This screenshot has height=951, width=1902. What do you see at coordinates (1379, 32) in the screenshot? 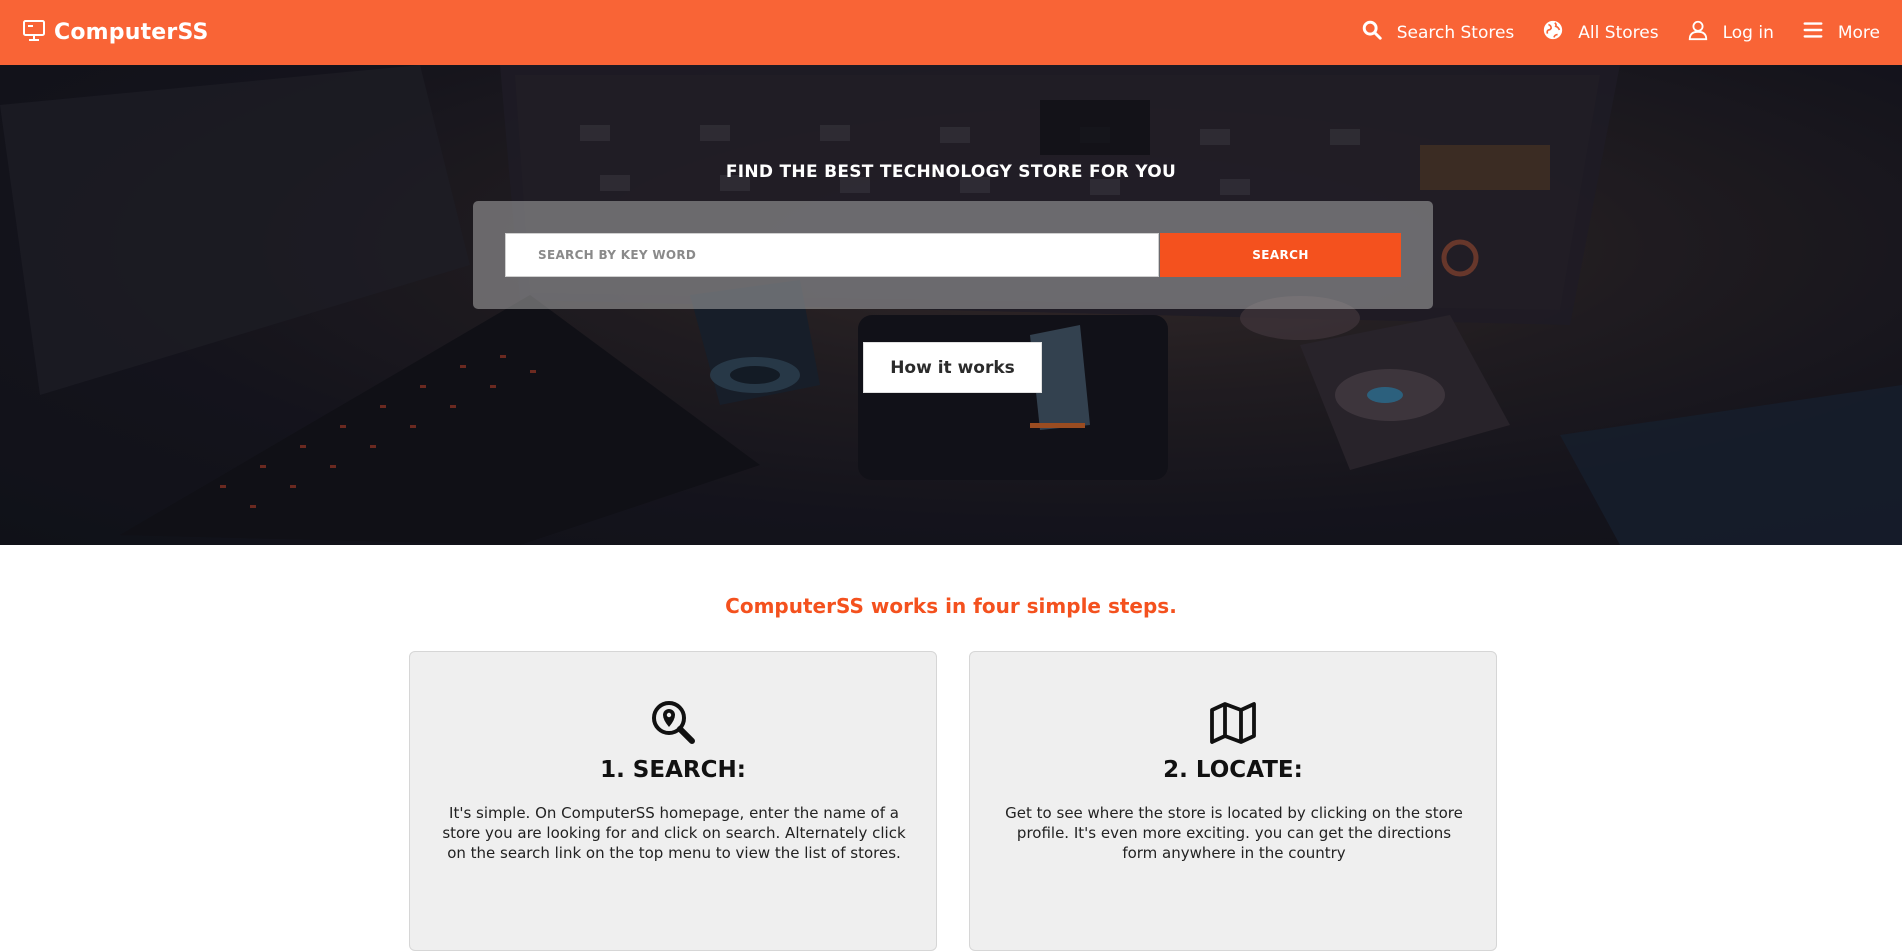
I see `search-icon` at bounding box center [1379, 32].